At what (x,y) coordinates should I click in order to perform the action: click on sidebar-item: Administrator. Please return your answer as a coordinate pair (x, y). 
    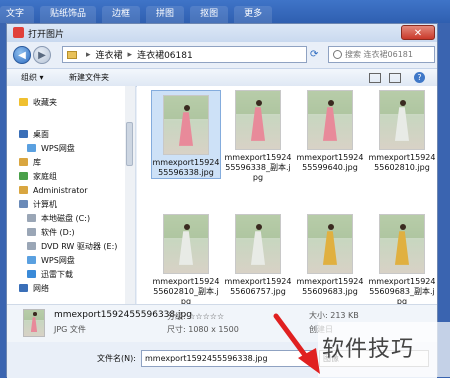
    Looking at the image, I should click on (53, 190).